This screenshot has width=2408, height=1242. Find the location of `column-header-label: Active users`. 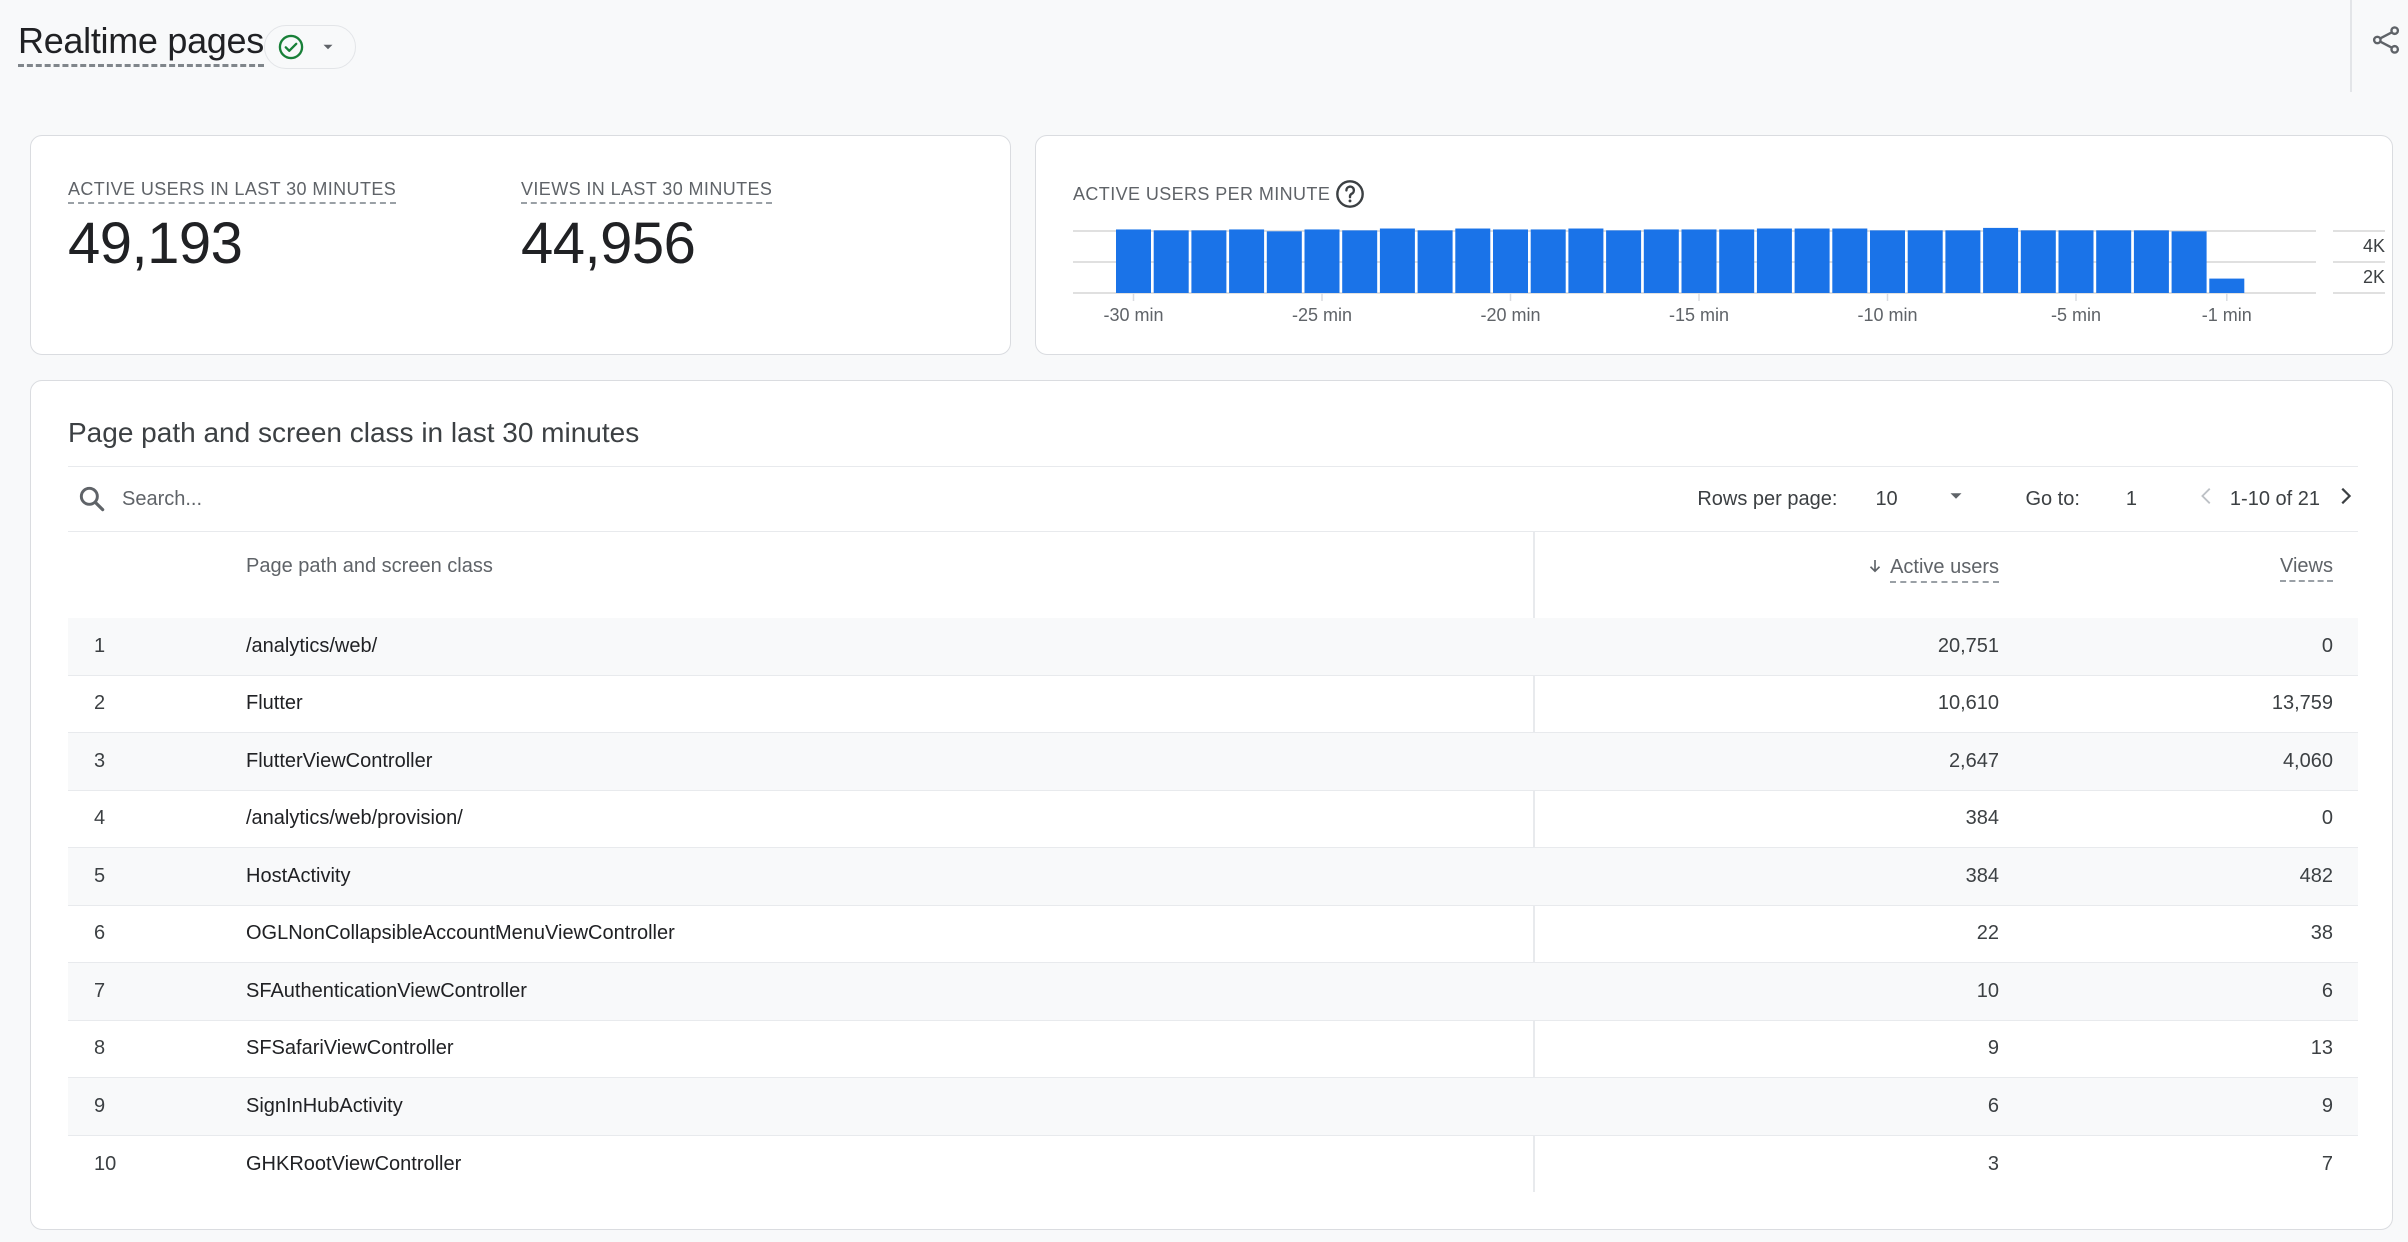

column-header-label: Active users is located at coordinates (1944, 569).